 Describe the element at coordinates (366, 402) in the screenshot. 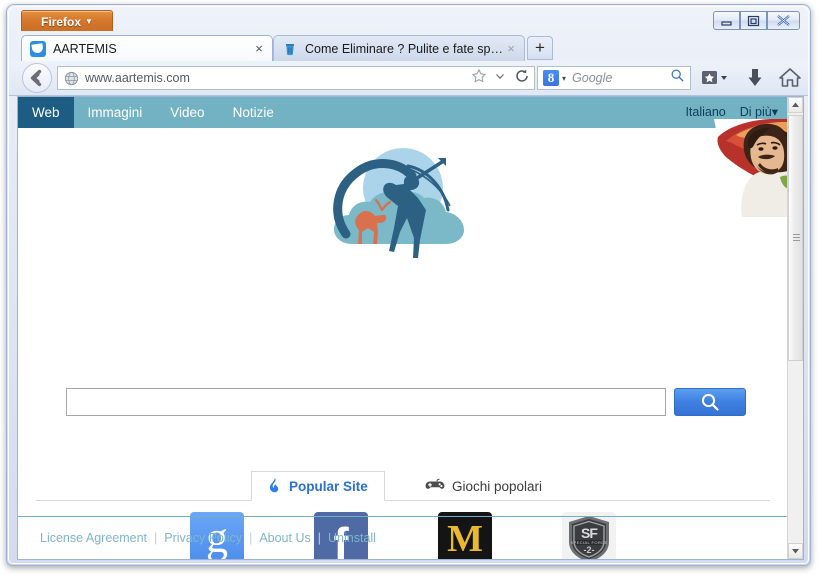

I see `search-input` at that location.